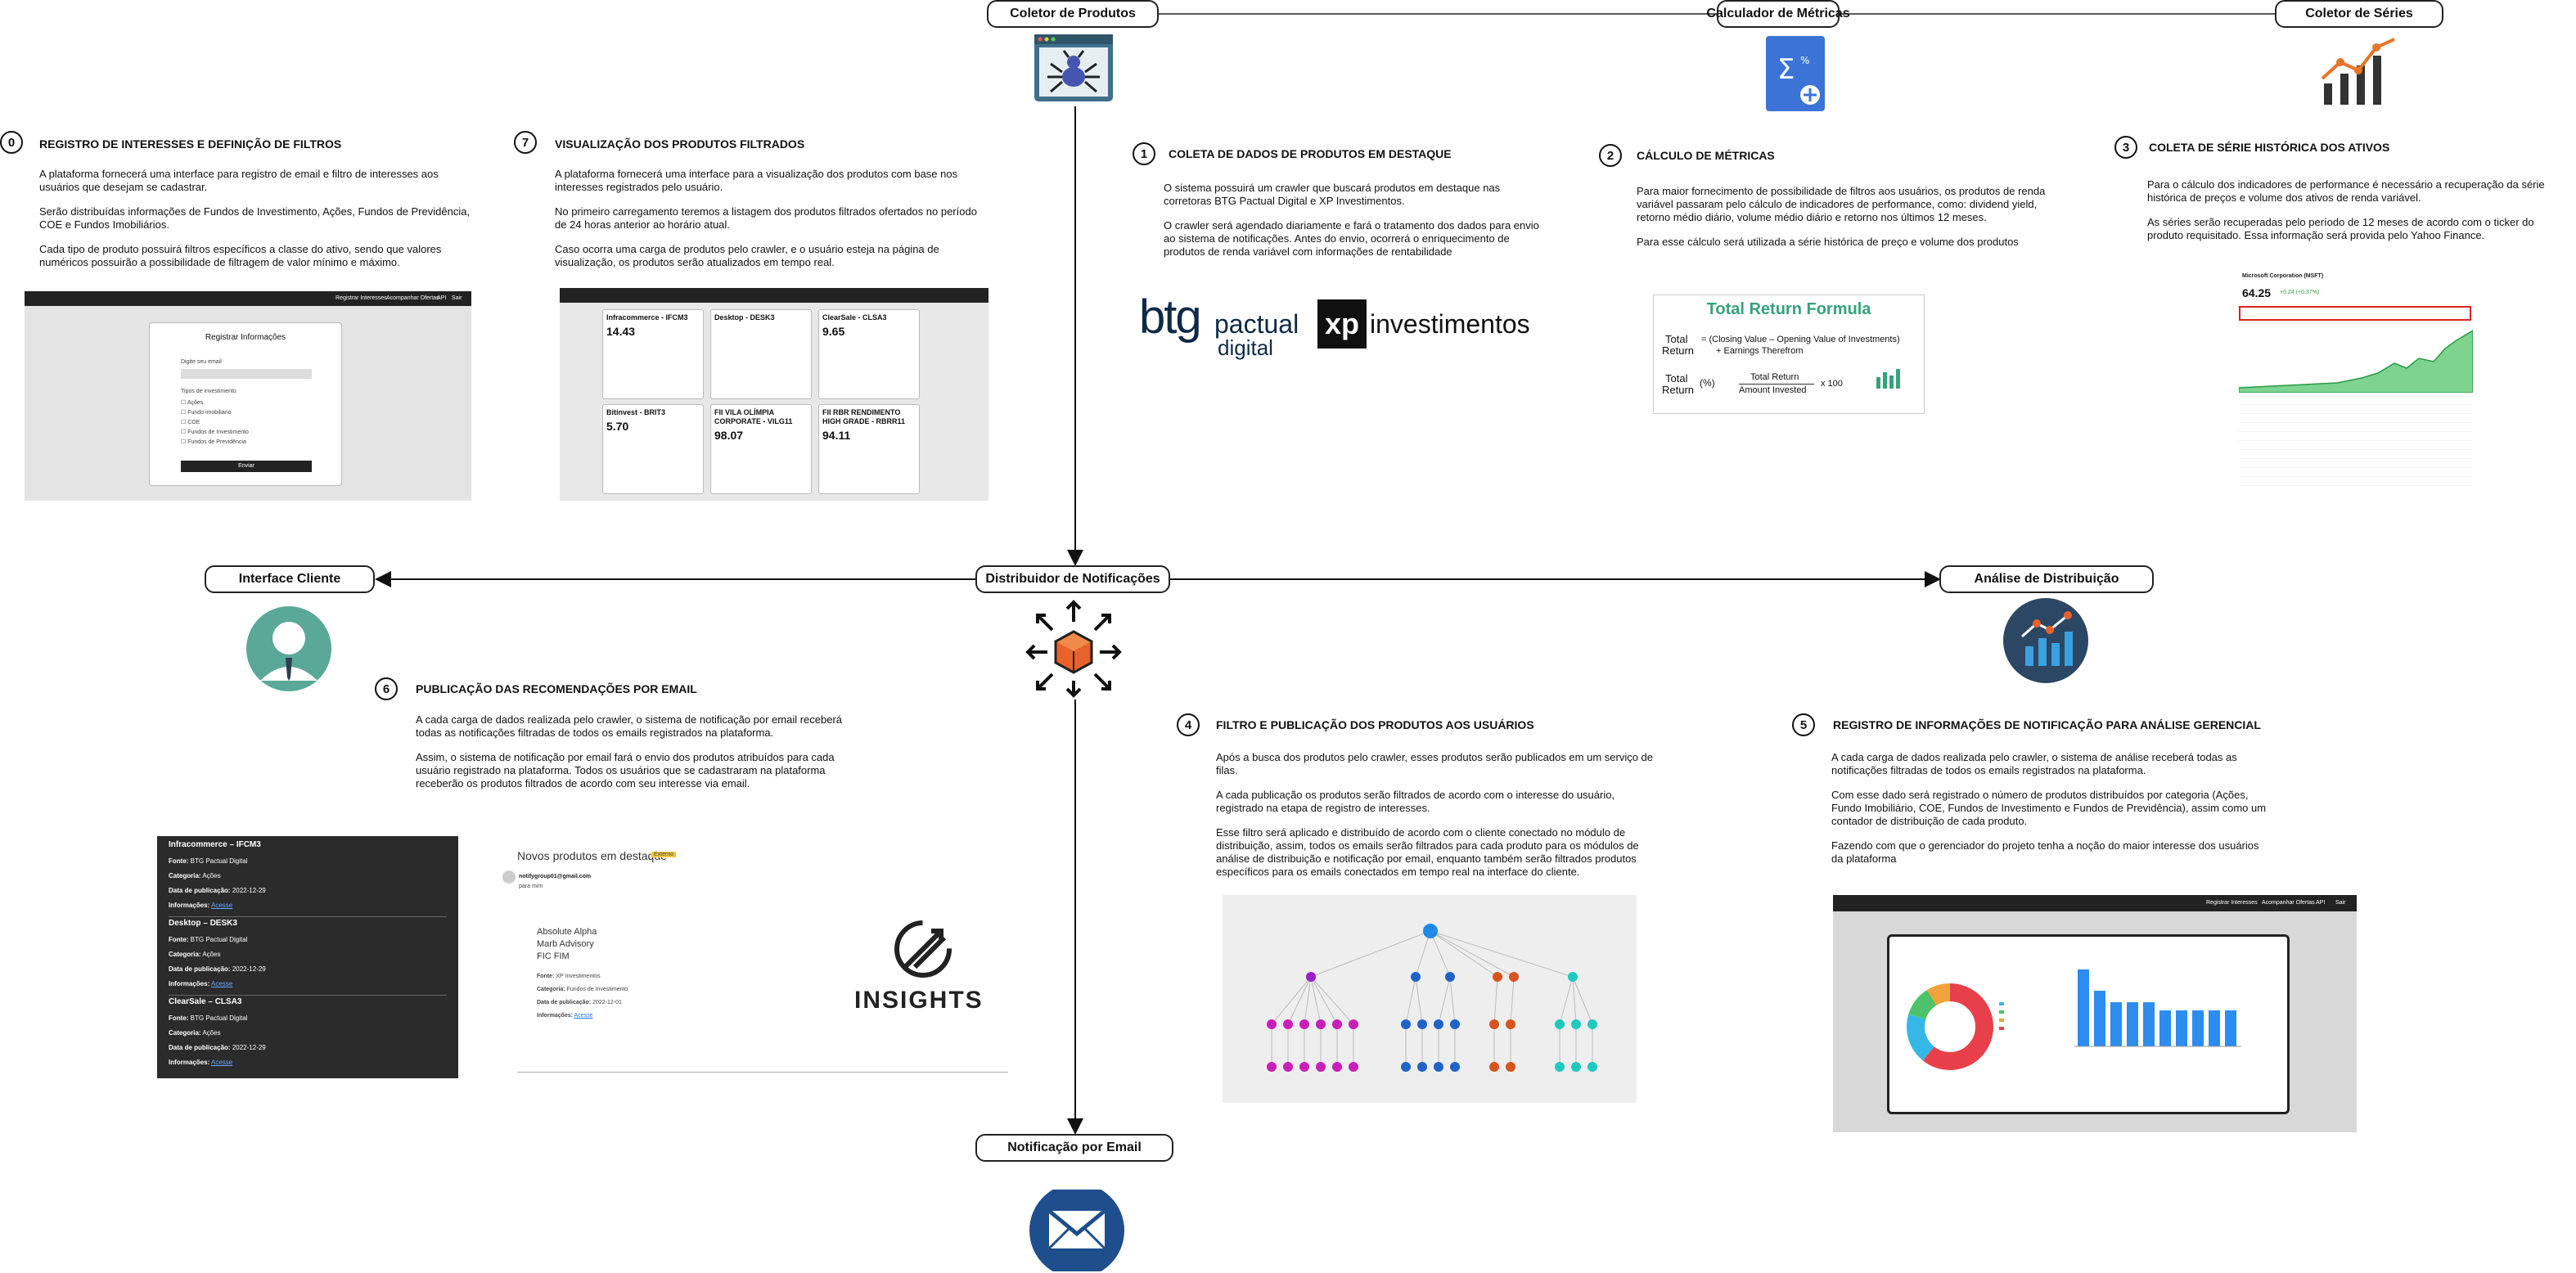 The width and height of the screenshot is (2576, 1273). Describe the element at coordinates (1803, 724) in the screenshot. I see `section-number-5: 5` at that location.